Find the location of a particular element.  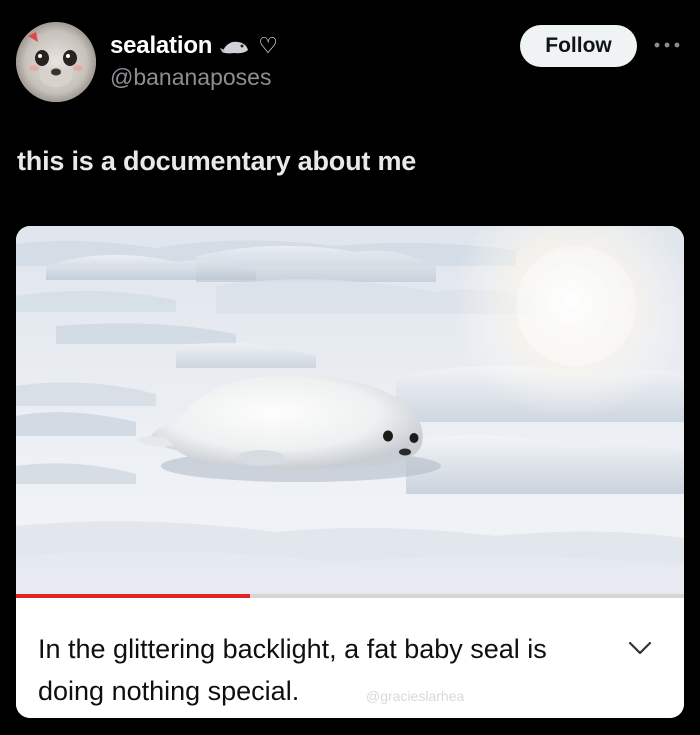

seal-avatar-icon is located at coordinates (56, 62).